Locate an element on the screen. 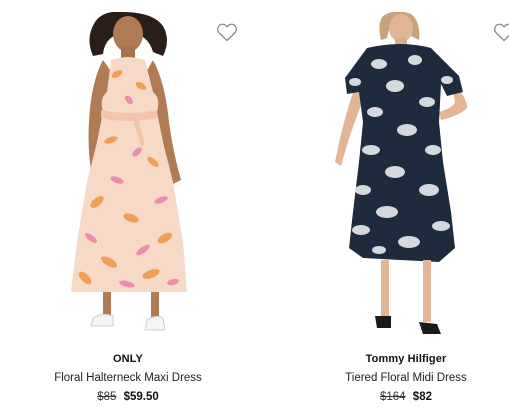 The width and height of the screenshot is (509, 407). price-row: $85 $59.50 is located at coordinates (128, 397).